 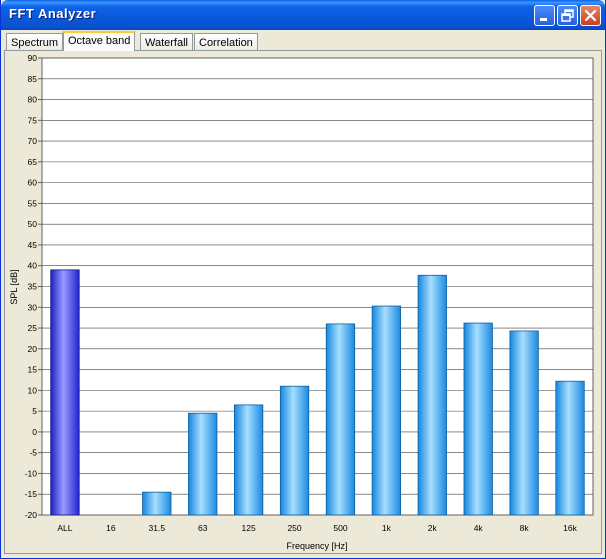 I want to click on x-tick-label: 125, so click(x=249, y=528).